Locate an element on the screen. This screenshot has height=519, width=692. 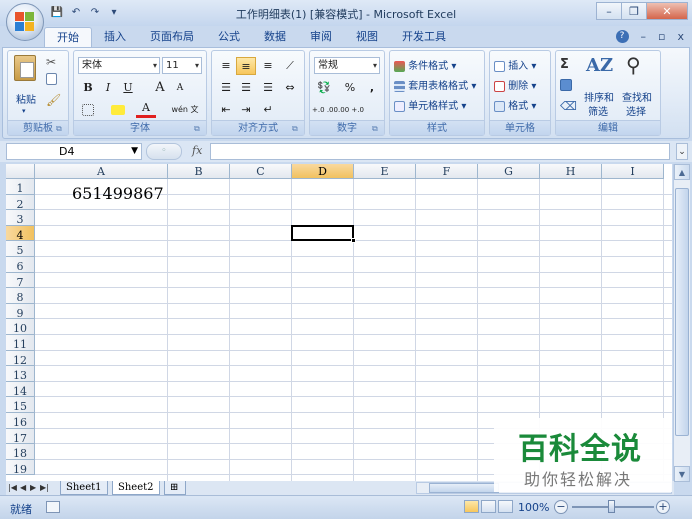
office-button is located at coordinates (25, 22).